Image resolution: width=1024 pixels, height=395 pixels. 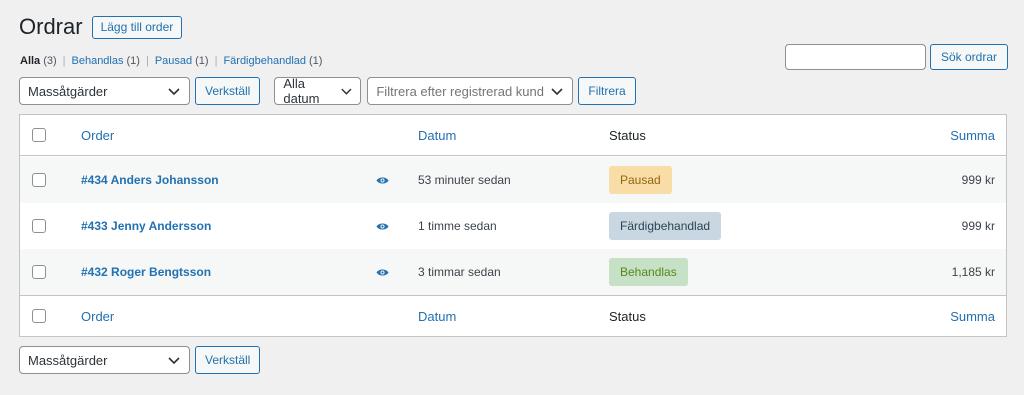 I want to click on customer-filter-placeholder: Filtrera efter registrerad kund, so click(x=460, y=91).